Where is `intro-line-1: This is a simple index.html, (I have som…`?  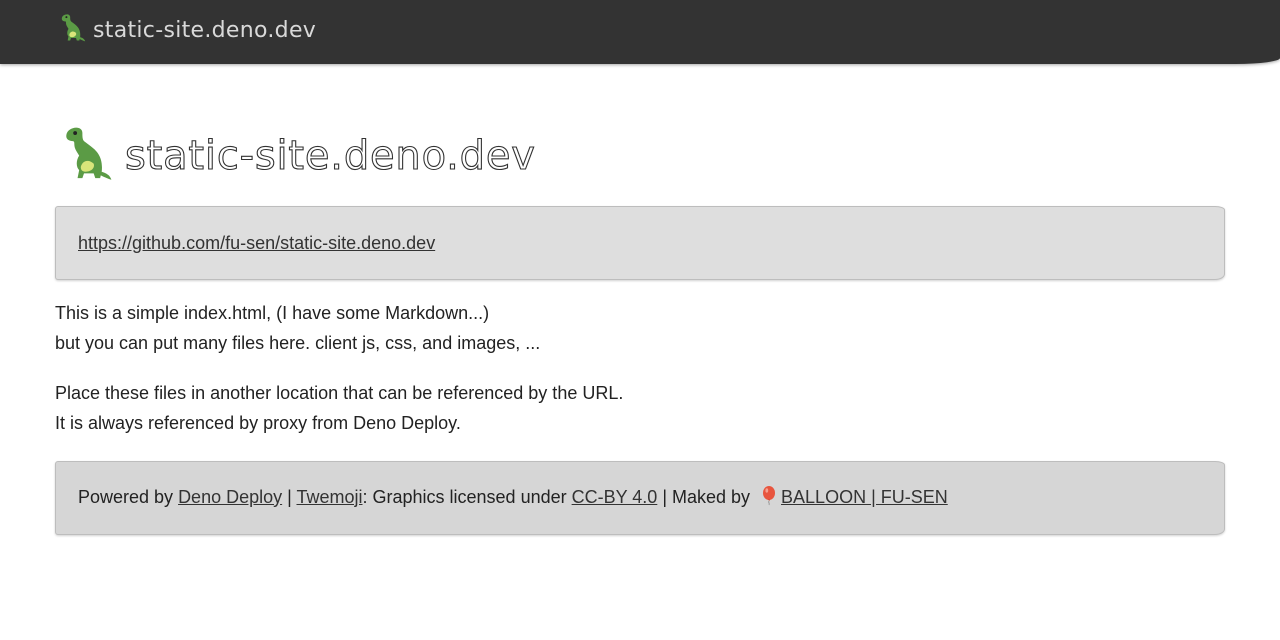 intro-line-1: This is a simple index.html, (I have som… is located at coordinates (272, 313).